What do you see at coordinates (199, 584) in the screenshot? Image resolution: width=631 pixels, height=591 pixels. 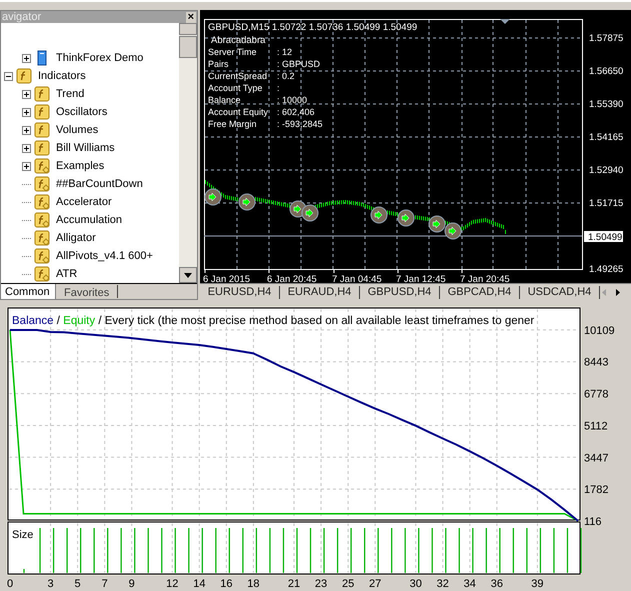 I see `x-axis-label: 14` at bounding box center [199, 584].